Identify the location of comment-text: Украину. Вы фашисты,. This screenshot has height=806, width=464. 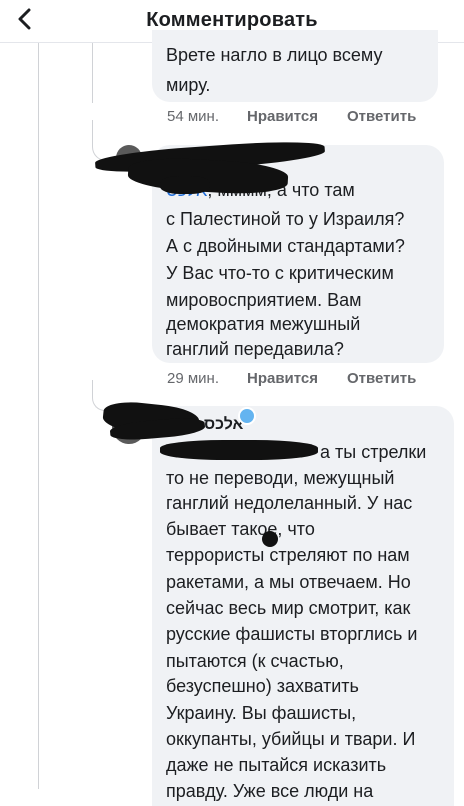
(261, 713).